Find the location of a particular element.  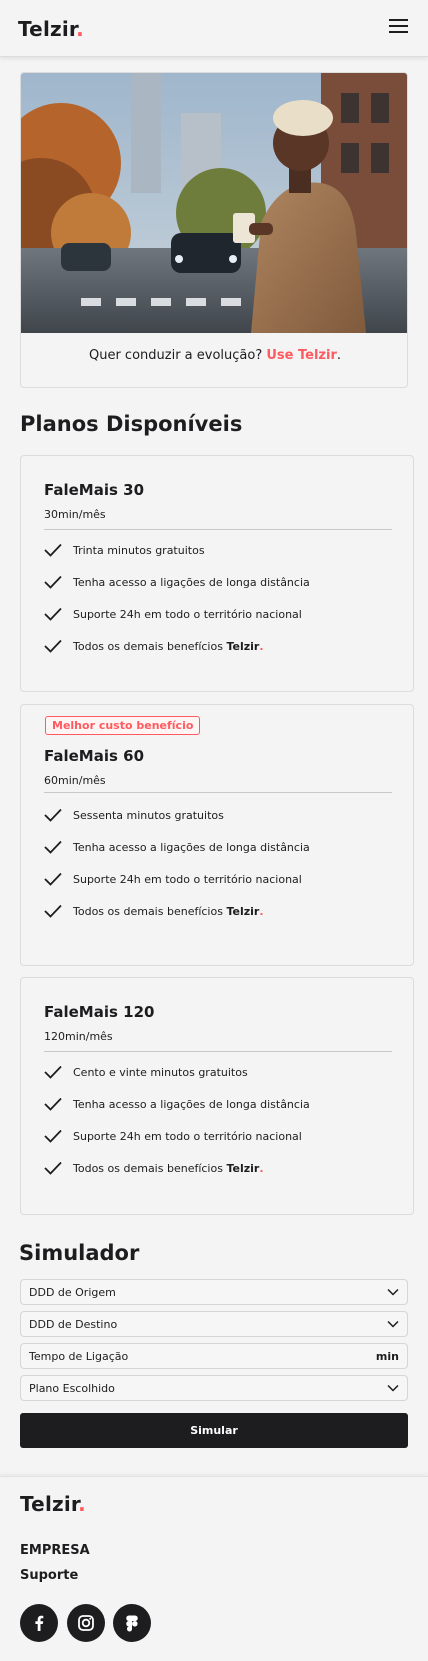

hero-caption-end: . is located at coordinates (338, 355).